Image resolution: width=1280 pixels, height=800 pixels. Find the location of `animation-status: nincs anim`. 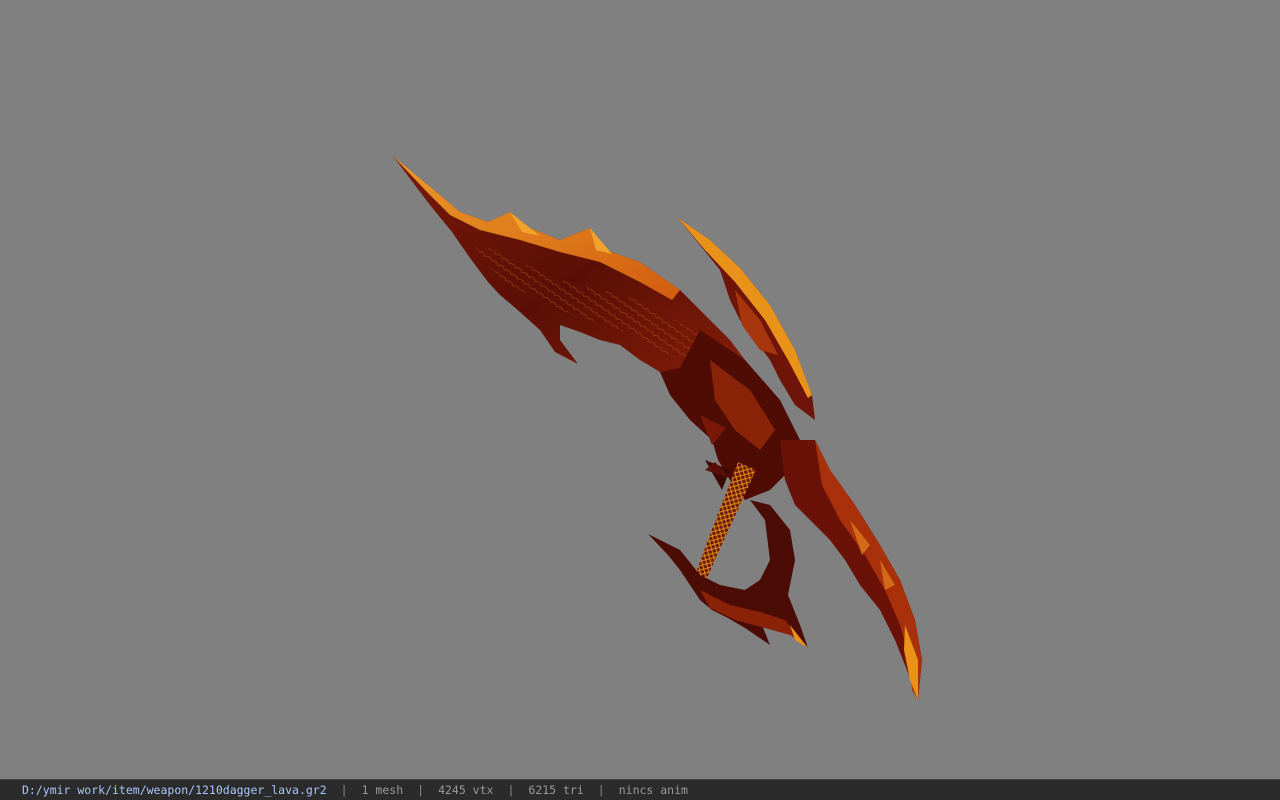

animation-status: nincs anim is located at coordinates (653, 790).